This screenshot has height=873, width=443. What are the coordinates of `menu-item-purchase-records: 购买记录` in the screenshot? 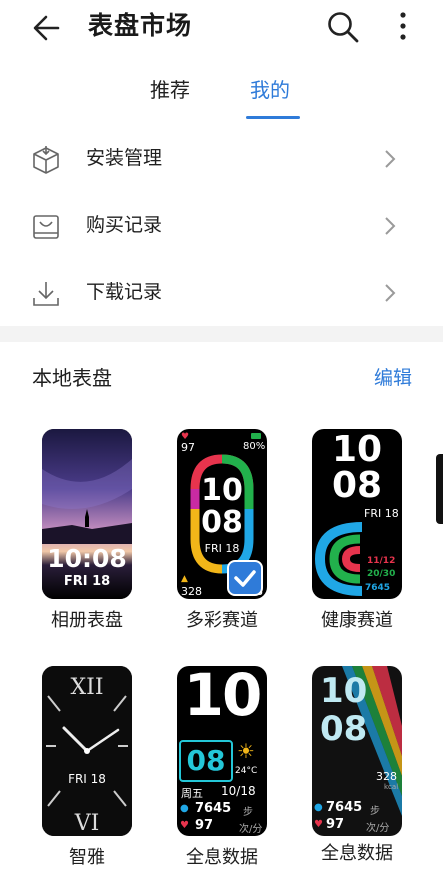 It's located at (221, 226).